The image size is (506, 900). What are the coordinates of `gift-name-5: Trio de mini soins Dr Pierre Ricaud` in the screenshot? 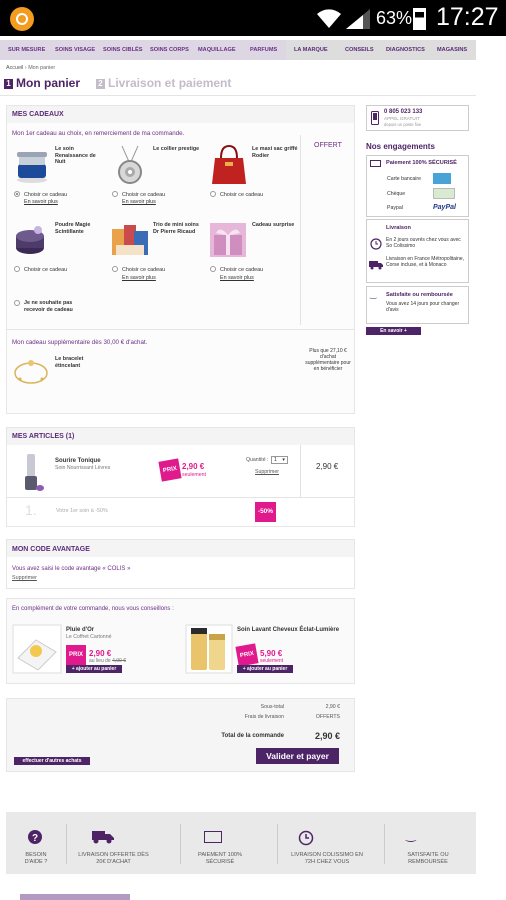 It's located at (176, 228).